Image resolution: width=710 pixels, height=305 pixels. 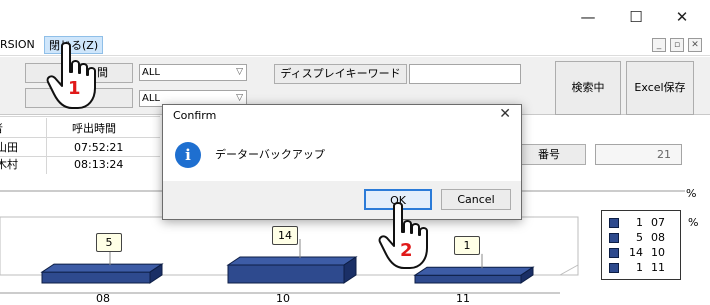 I want to click on chart-legend: 1 07 5 08 14 10 1 11, so click(x=641, y=245).